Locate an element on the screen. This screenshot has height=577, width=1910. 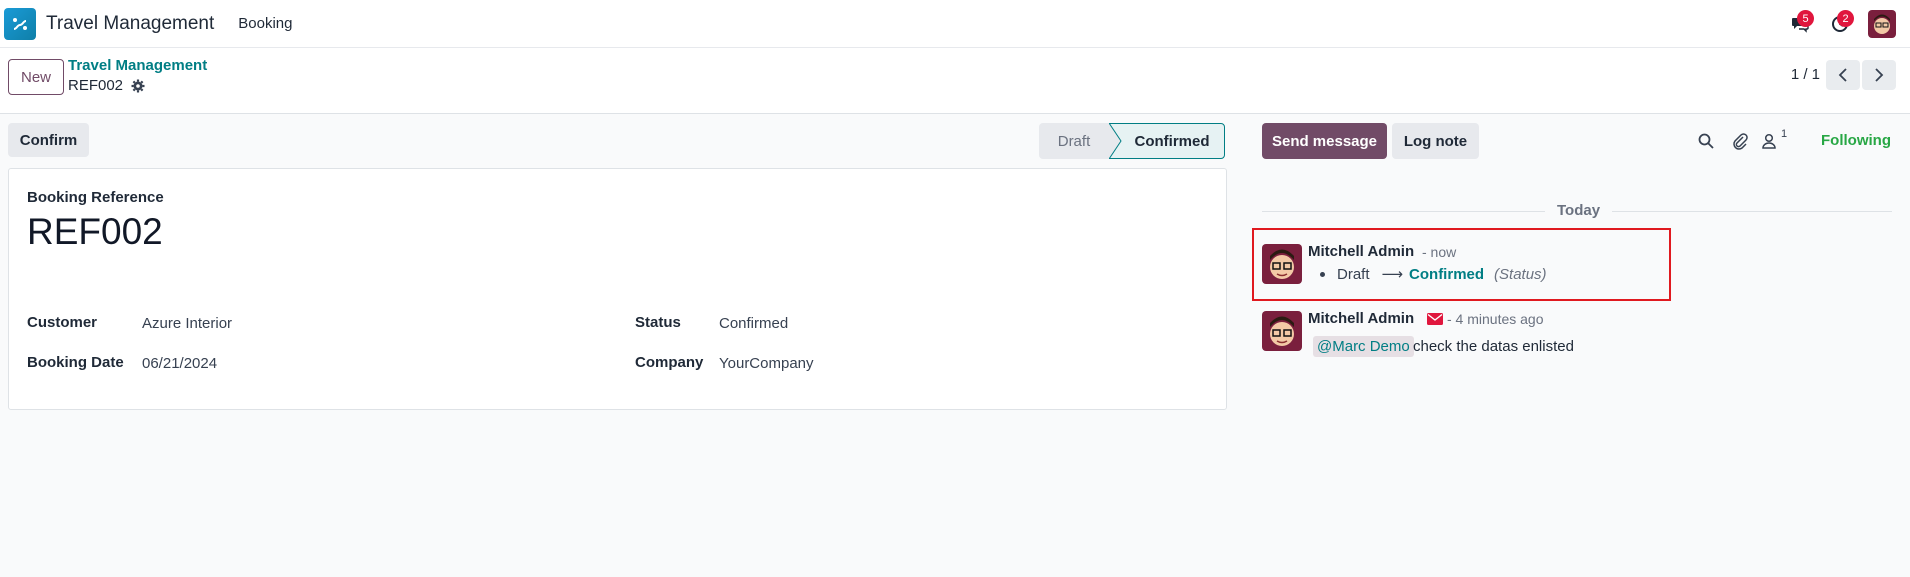
date-separator: Today is located at coordinates (1579, 210).